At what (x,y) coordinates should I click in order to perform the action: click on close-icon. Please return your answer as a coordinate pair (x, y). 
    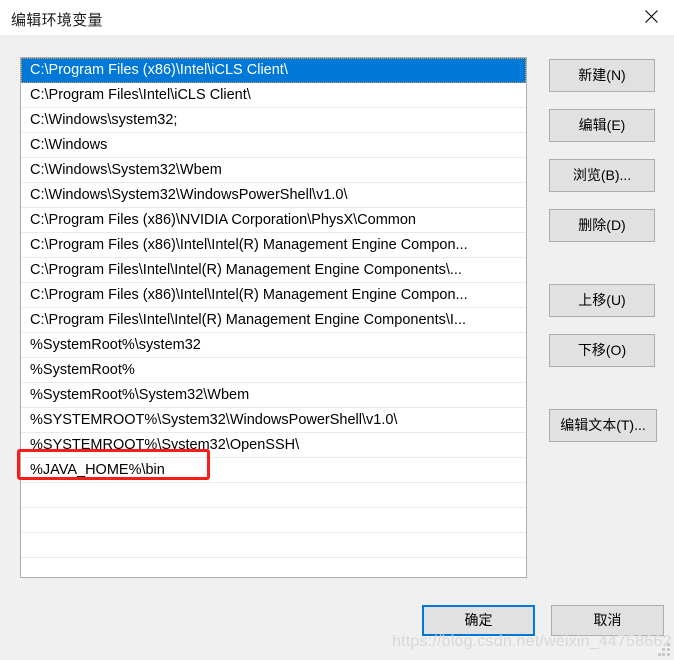
    Looking at the image, I should click on (651, 16).